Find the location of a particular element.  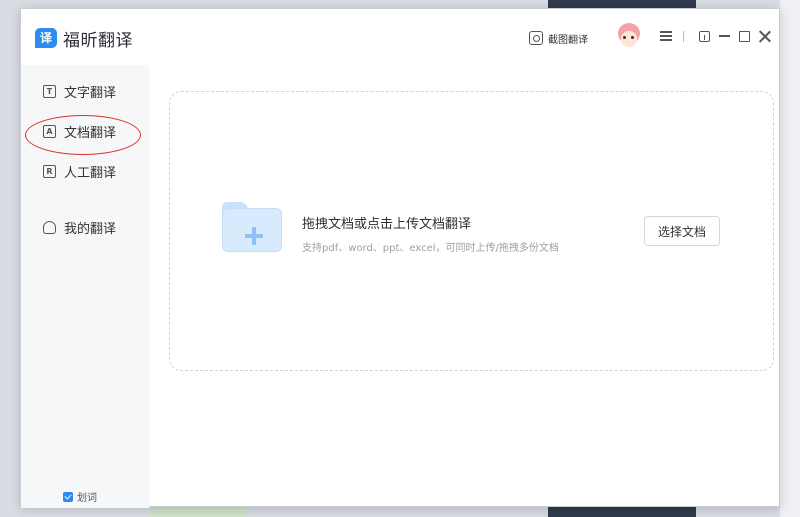

minimize-icon is located at coordinates (724, 36).